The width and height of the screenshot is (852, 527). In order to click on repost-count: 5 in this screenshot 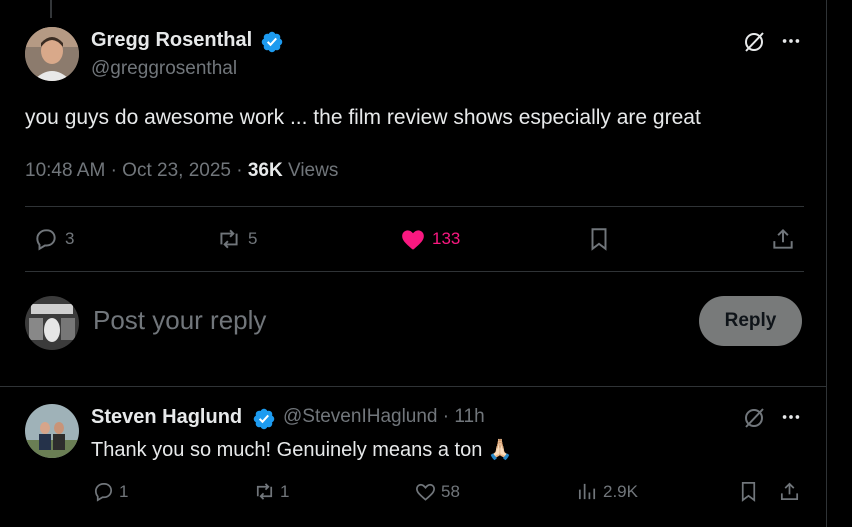, I will do `click(253, 238)`.